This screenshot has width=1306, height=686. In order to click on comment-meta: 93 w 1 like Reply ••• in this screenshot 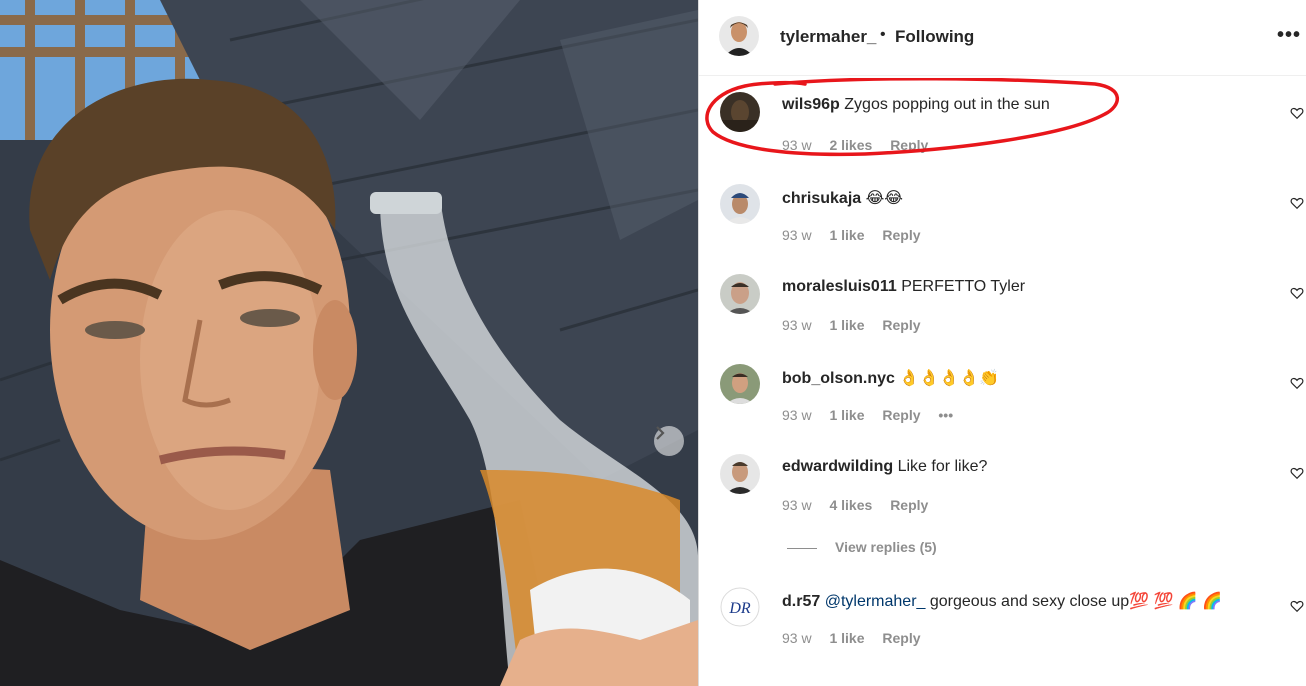, I will do `click(874, 415)`.